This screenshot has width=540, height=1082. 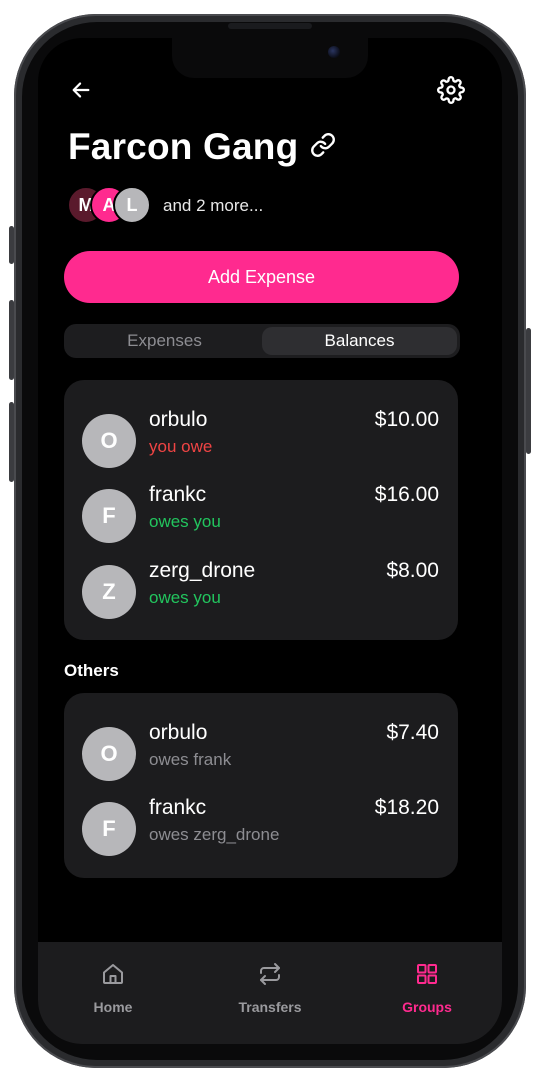 What do you see at coordinates (214, 834) in the screenshot?
I see `balance-status: owes zerg_drone` at bounding box center [214, 834].